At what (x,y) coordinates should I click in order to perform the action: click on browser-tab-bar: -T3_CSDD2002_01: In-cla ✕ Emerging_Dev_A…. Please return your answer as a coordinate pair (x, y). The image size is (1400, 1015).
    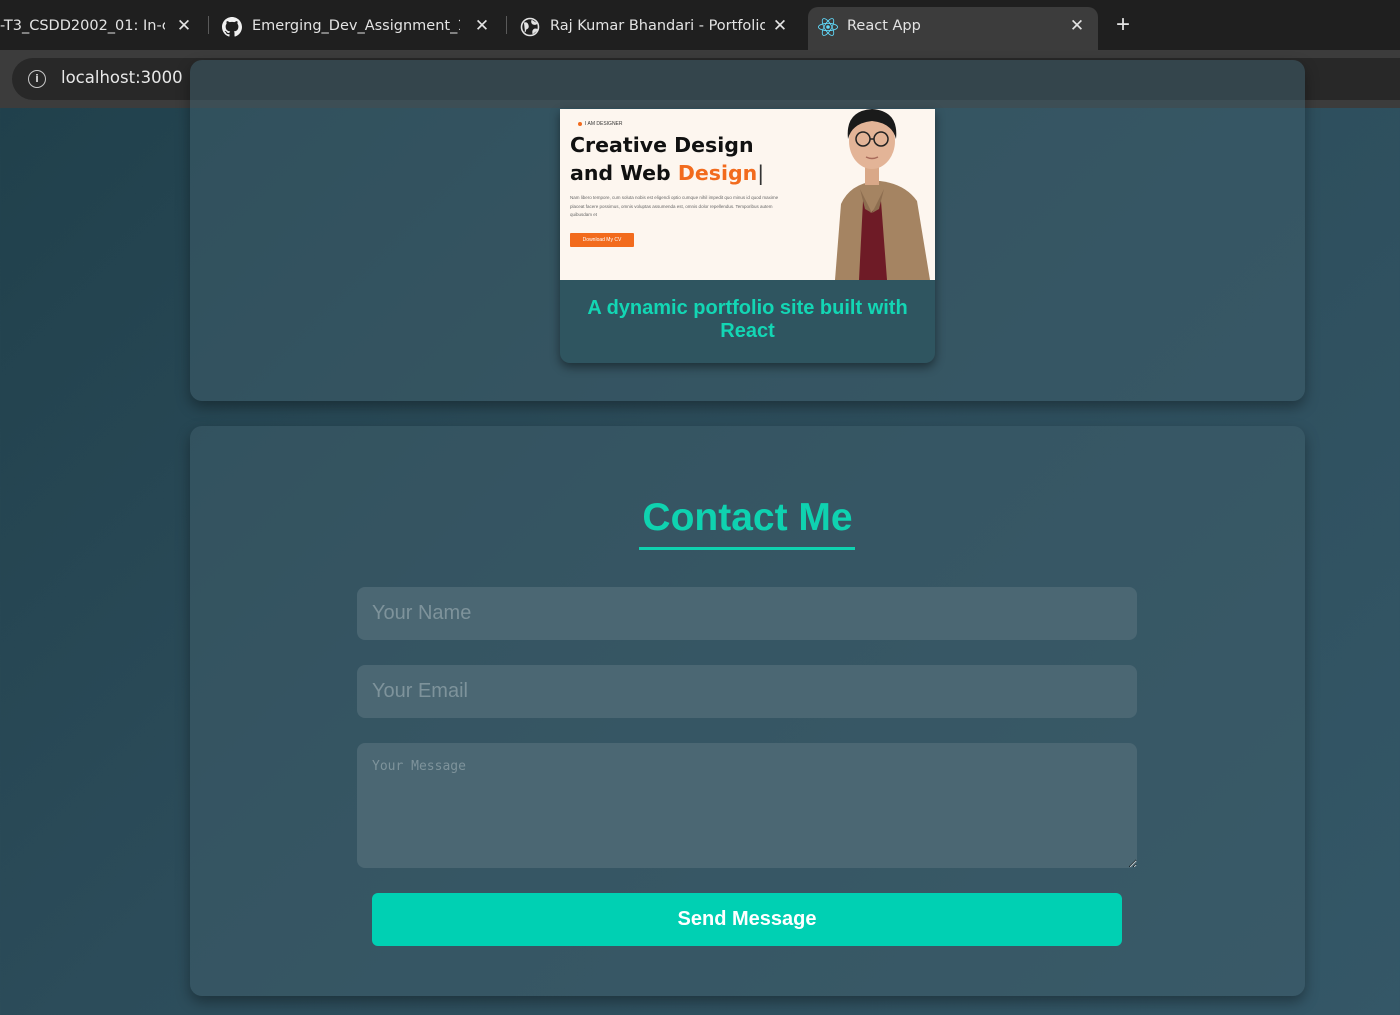
    Looking at the image, I should click on (700, 25).